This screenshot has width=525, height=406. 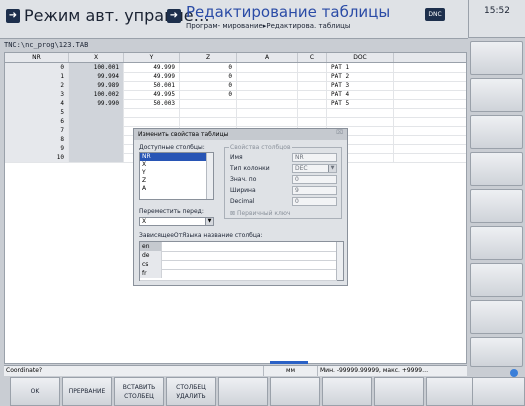 I want to click on cell-x: 99.989, so click(x=96, y=85).